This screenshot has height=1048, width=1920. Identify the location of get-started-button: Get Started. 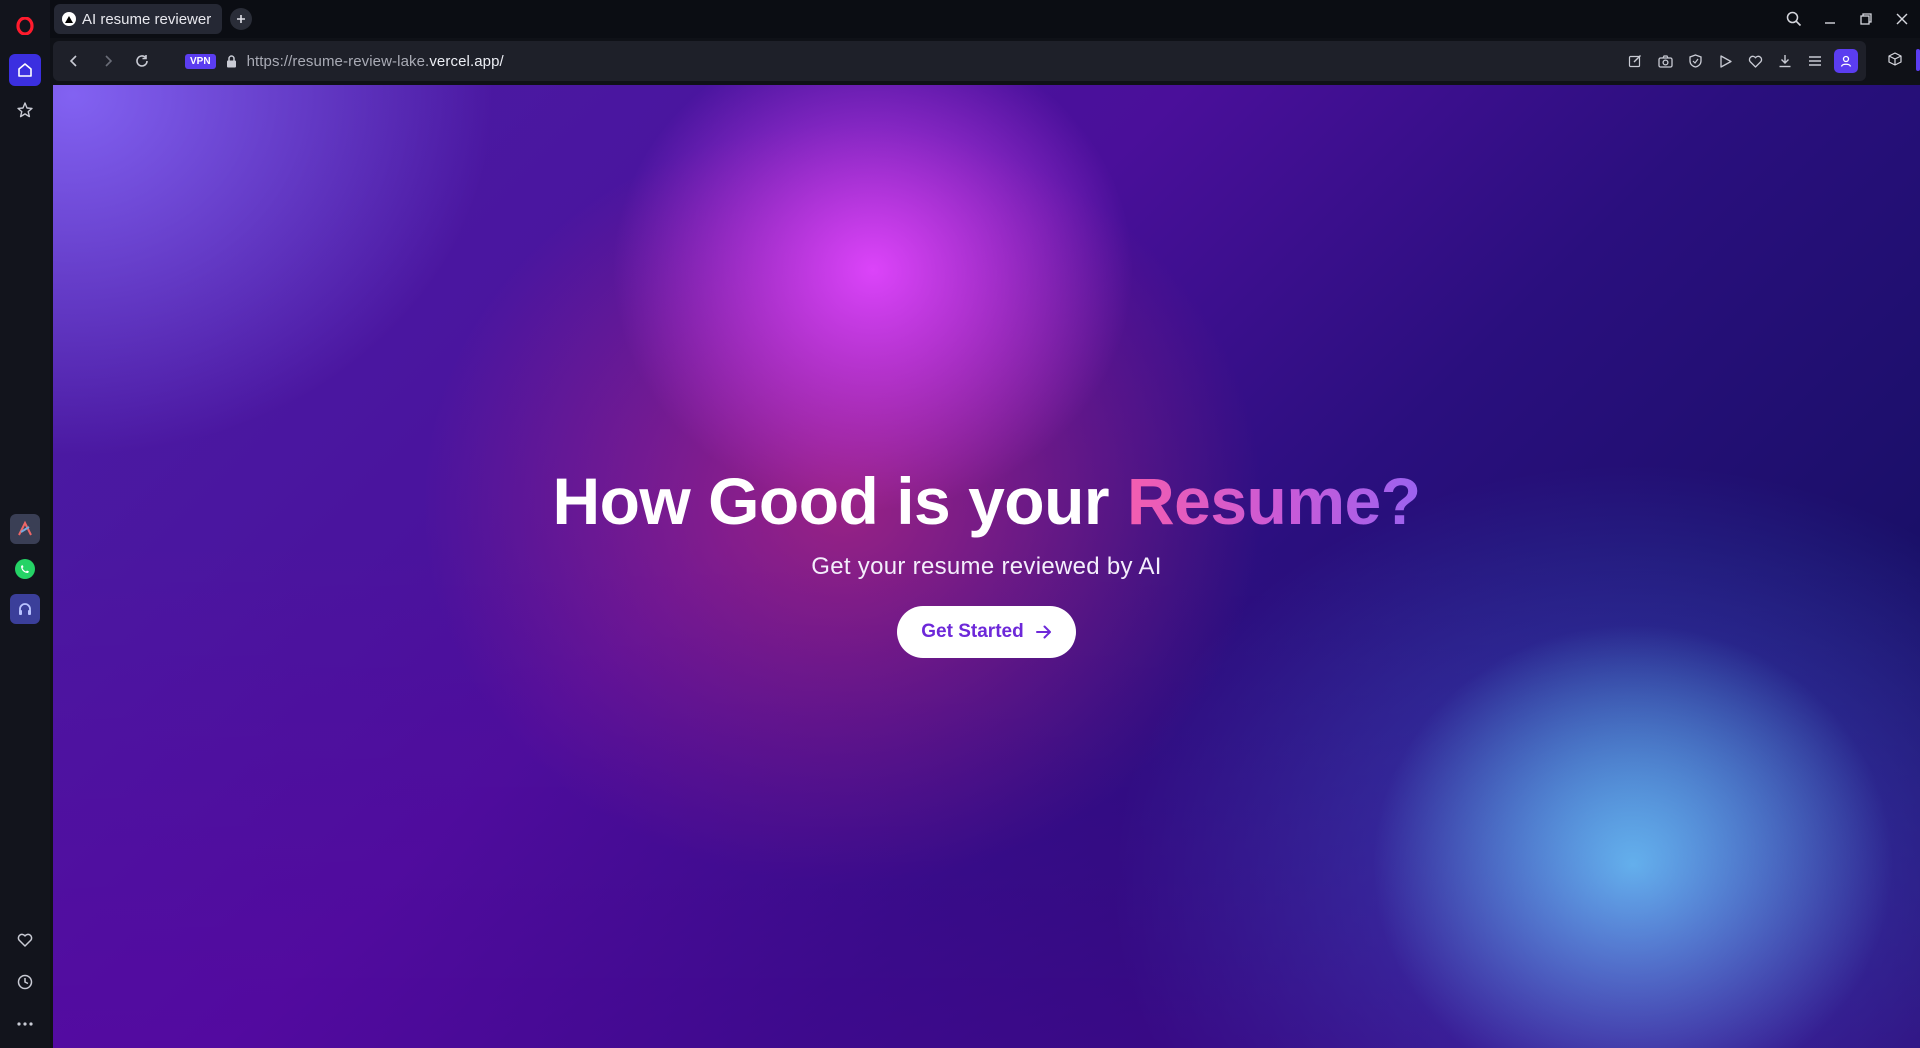
(986, 632).